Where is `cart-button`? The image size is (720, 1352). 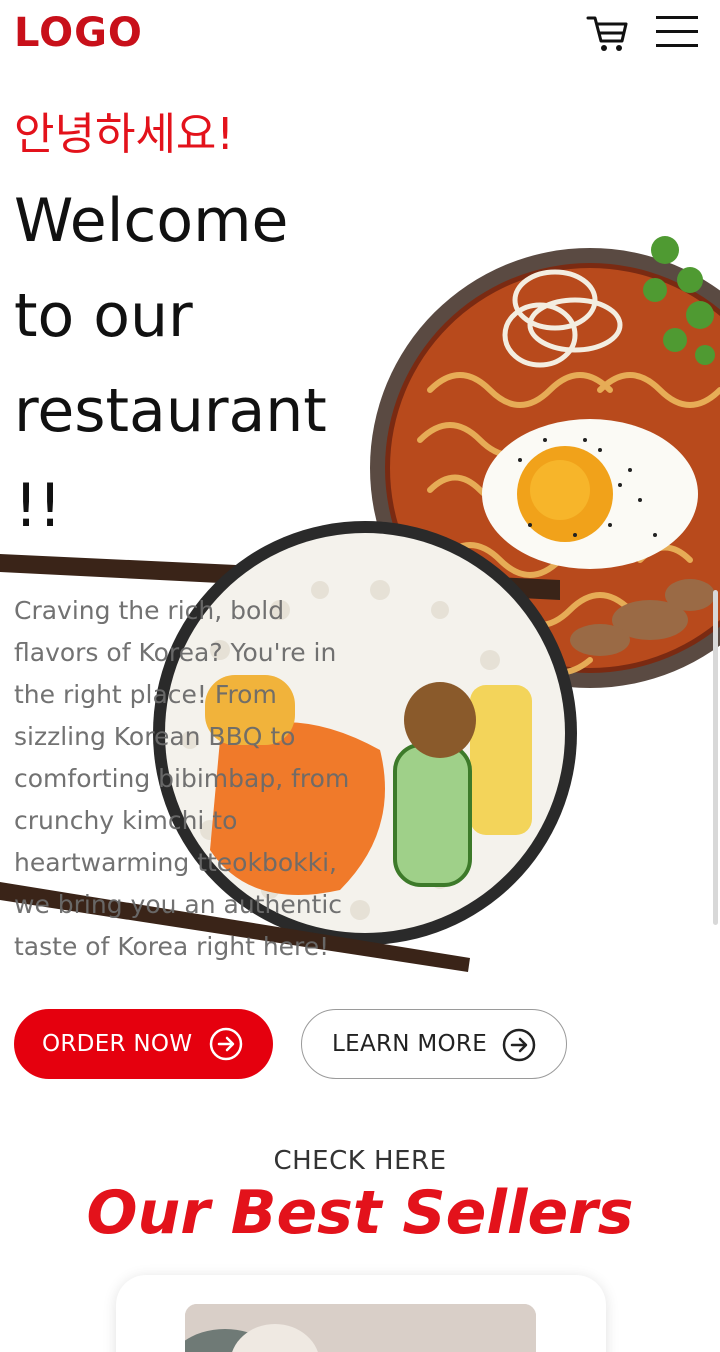 cart-button is located at coordinates (608, 33).